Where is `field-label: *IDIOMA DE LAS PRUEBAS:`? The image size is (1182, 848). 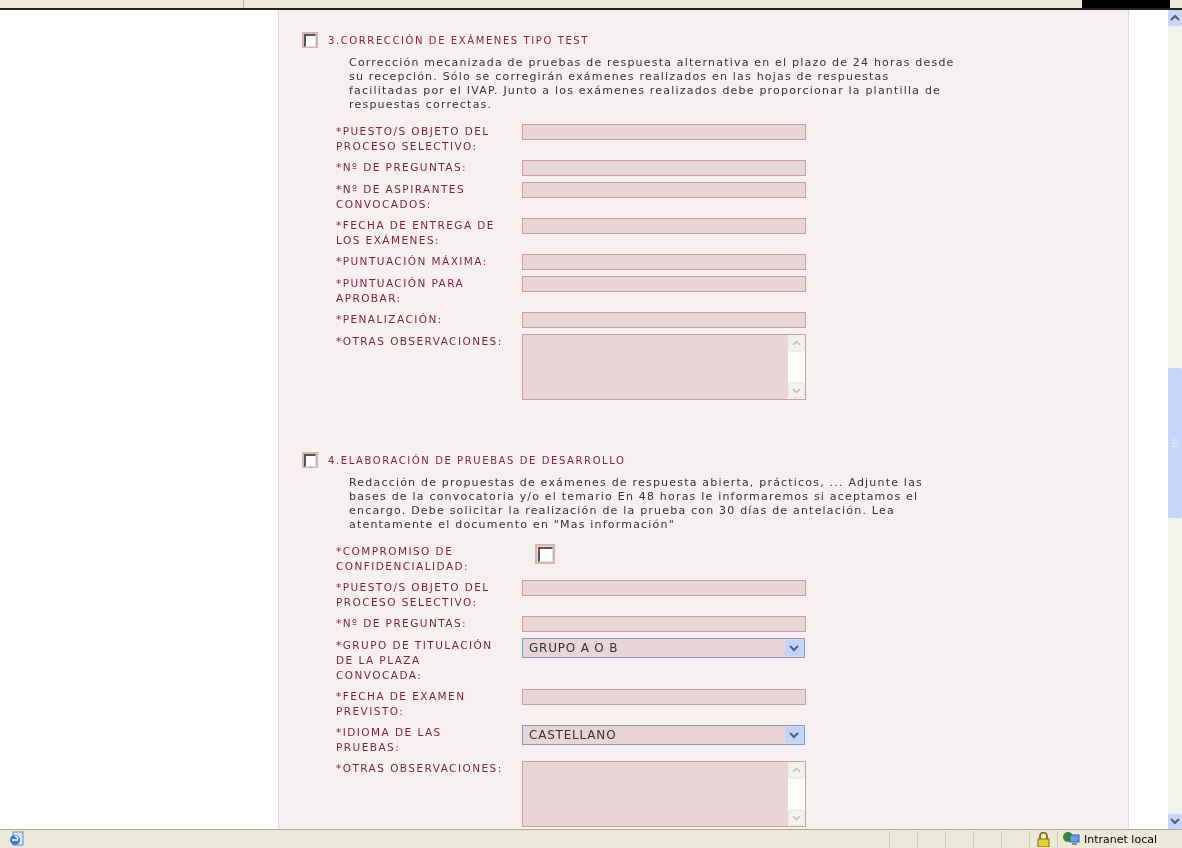 field-label: *IDIOMA DE LAS PRUEBAS: is located at coordinates (389, 740).